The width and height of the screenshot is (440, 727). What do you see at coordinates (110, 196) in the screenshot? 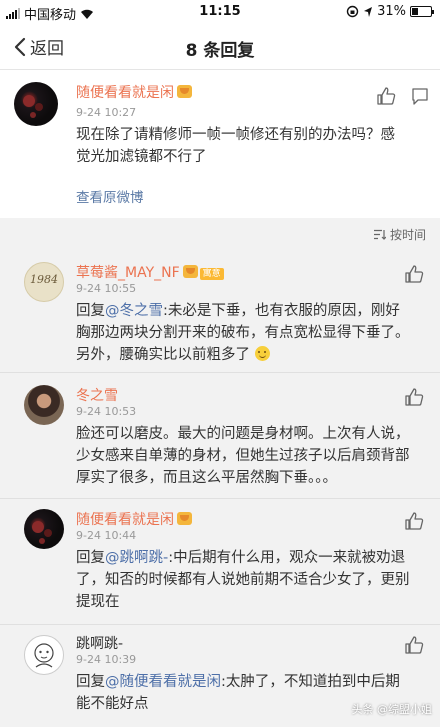
I see `view-original-link: 查看原微博` at bounding box center [110, 196].